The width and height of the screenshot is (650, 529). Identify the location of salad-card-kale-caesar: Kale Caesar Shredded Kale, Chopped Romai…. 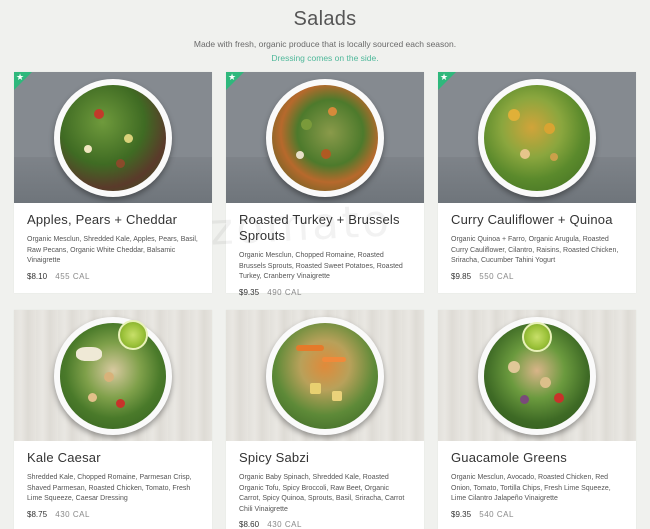
(113, 419).